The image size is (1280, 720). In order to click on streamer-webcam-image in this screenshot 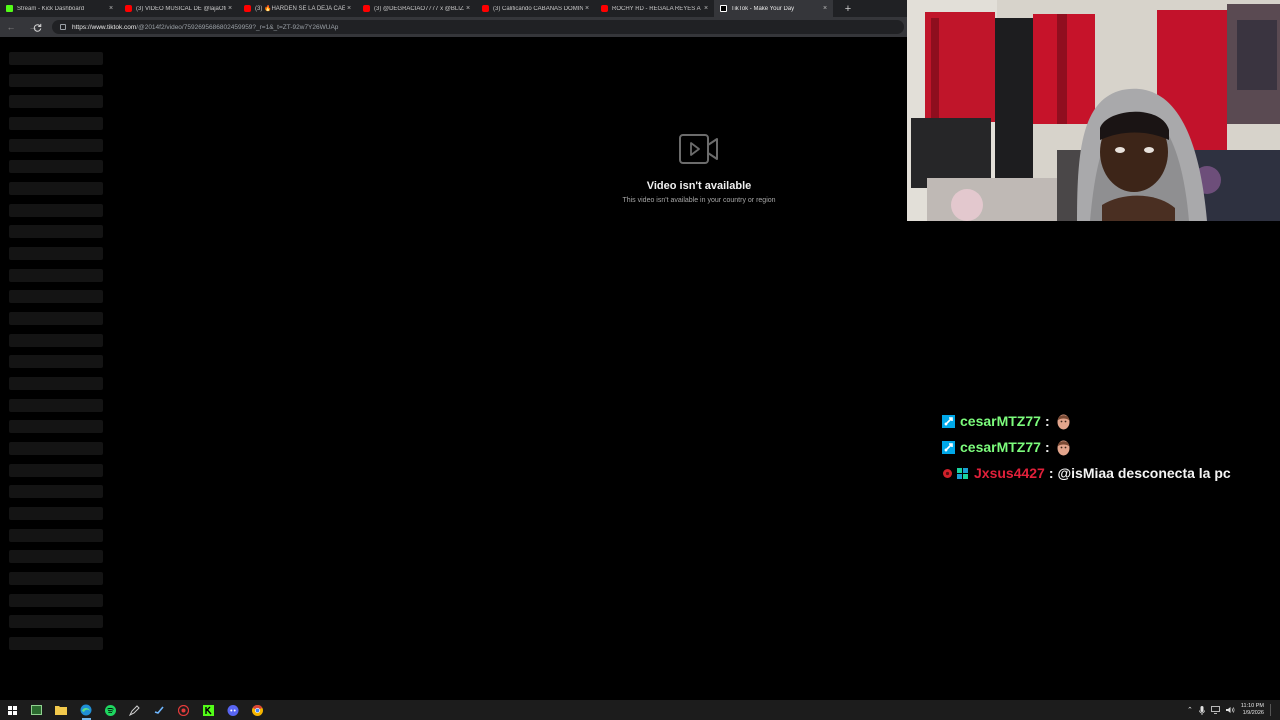, I will do `click(1093, 110)`.